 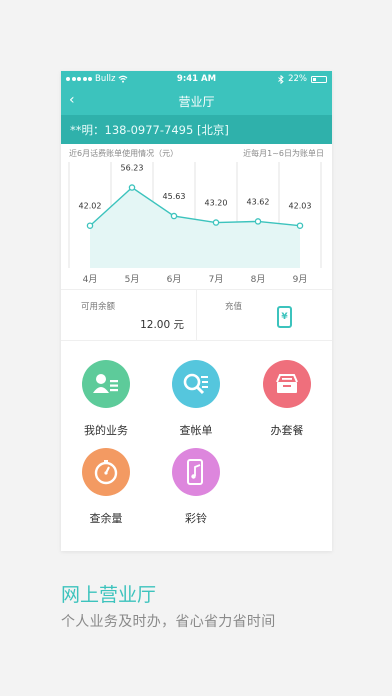 I want to click on balance-row: 可用余额 12.00 元 充值 ¥, so click(x=196, y=315).